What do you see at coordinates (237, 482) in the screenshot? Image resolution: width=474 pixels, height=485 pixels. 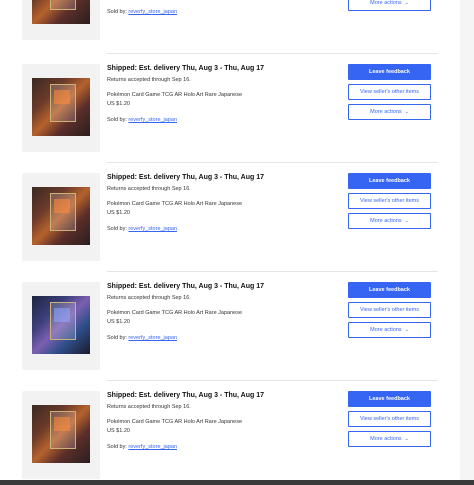 I see `bottom-scroll-edge` at bounding box center [237, 482].